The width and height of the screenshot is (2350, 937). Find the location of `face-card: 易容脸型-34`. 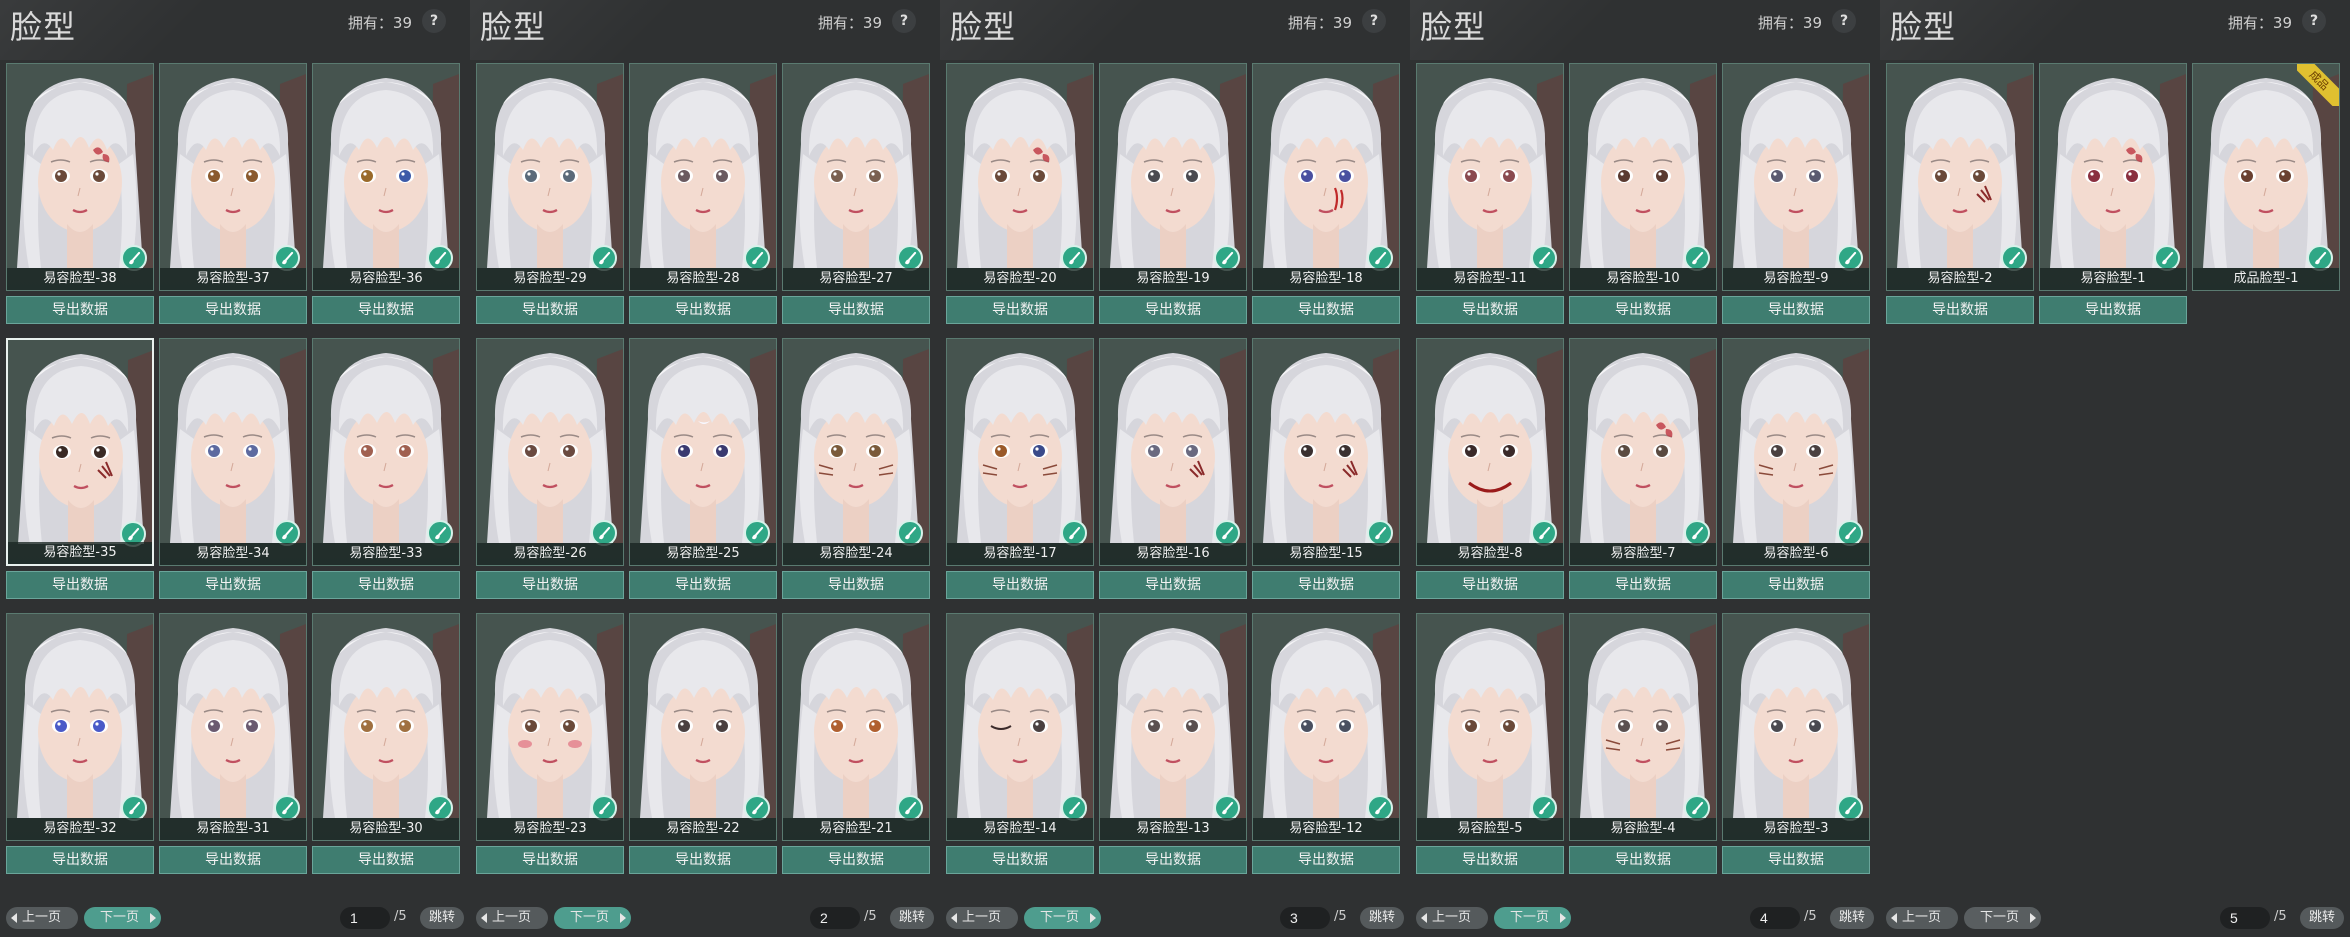

face-card: 易容脸型-34 is located at coordinates (233, 452).